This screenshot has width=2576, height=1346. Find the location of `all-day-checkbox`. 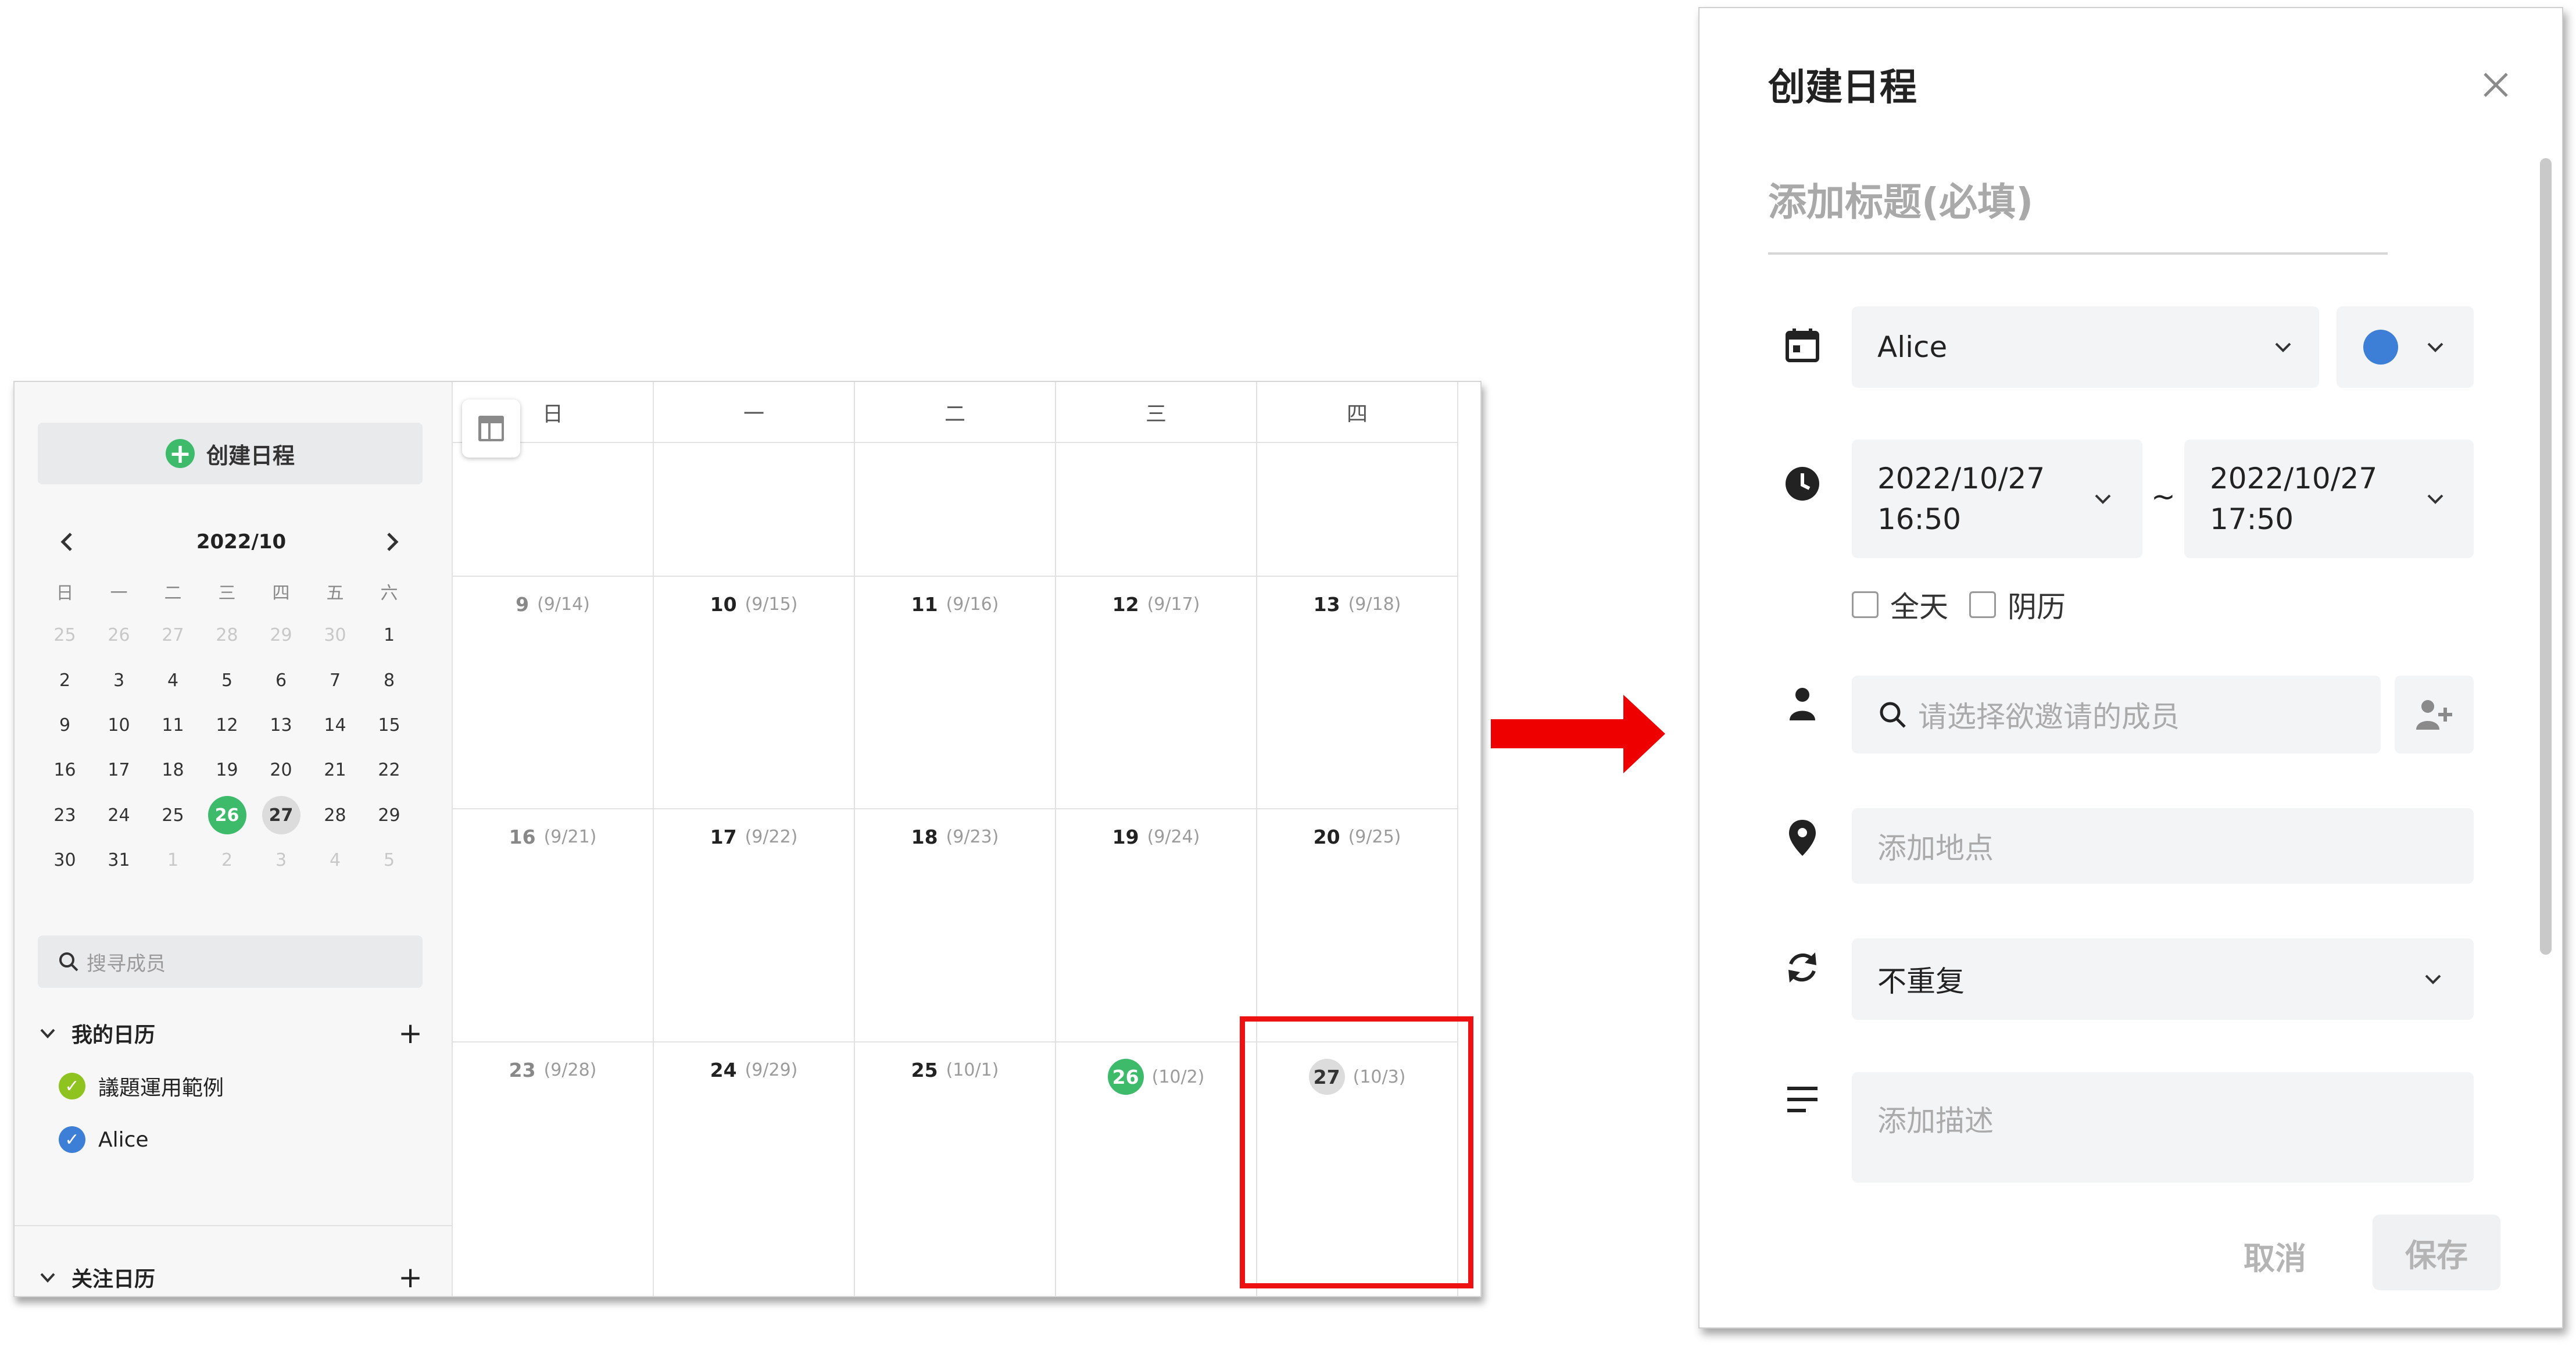

all-day-checkbox is located at coordinates (1865, 604).